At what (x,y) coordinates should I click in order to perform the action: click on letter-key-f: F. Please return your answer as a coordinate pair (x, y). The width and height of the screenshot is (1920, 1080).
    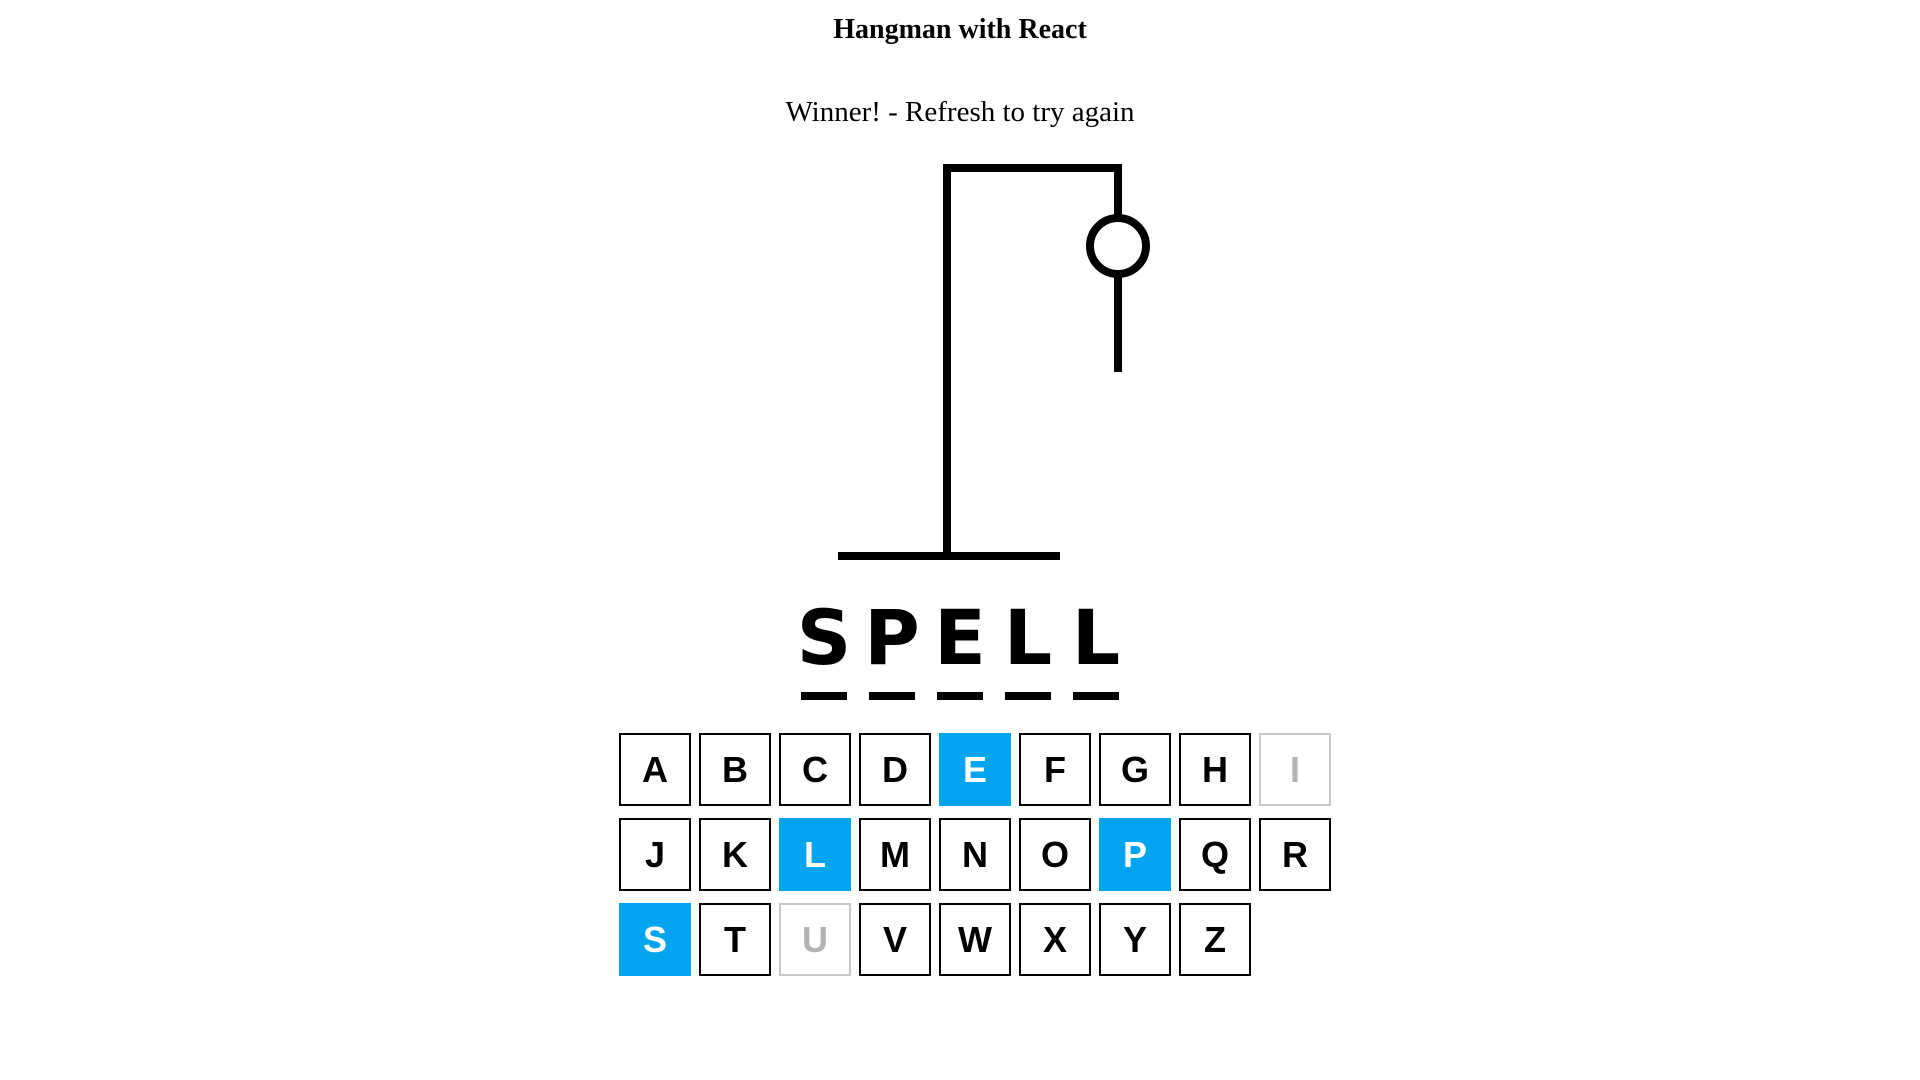
    Looking at the image, I should click on (1055, 769).